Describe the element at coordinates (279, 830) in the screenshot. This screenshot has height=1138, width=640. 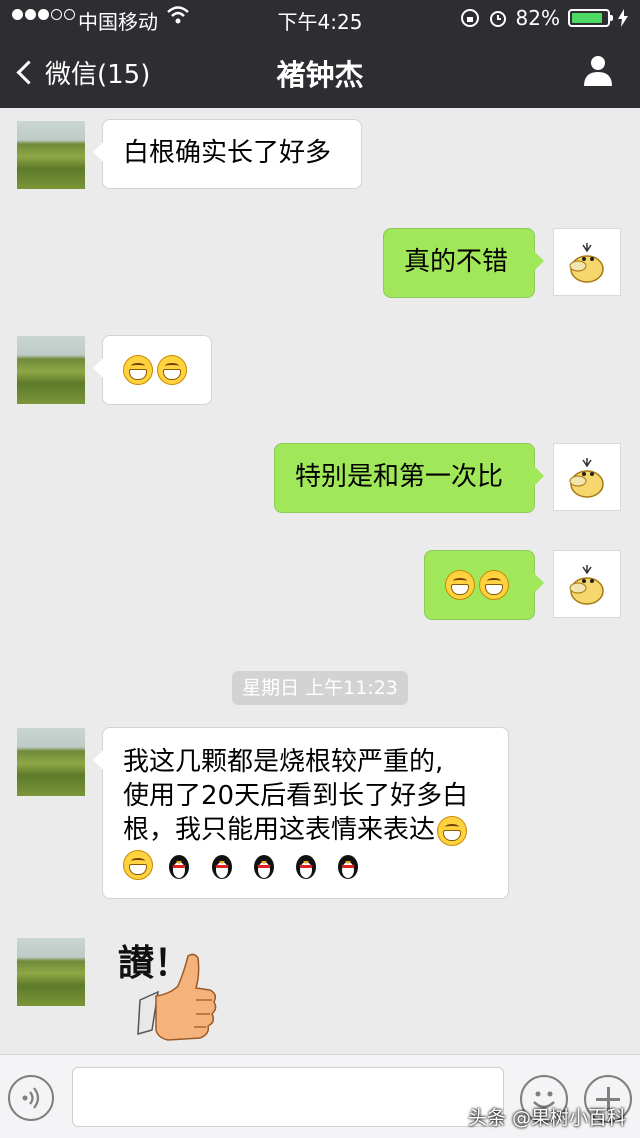
I see `message-text-line: 根，我只能用这表情来表达` at that location.